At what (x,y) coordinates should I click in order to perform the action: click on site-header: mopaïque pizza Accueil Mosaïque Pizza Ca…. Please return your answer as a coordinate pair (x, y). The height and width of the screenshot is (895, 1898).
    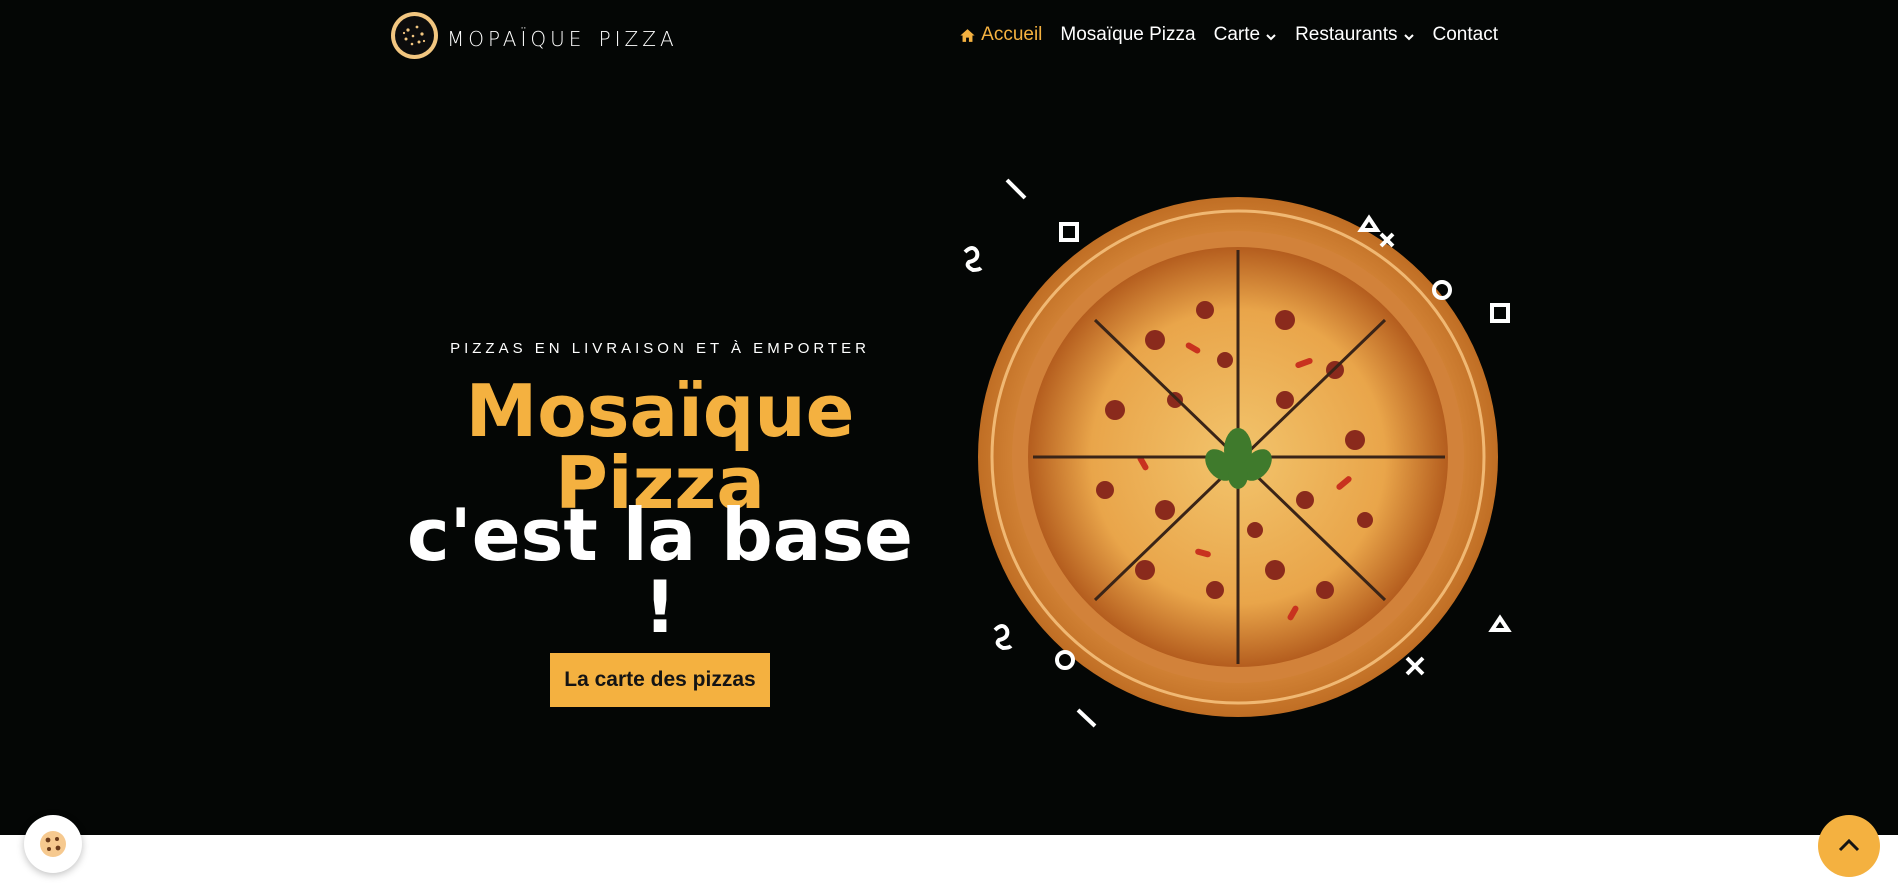
    Looking at the image, I should click on (949, 38).